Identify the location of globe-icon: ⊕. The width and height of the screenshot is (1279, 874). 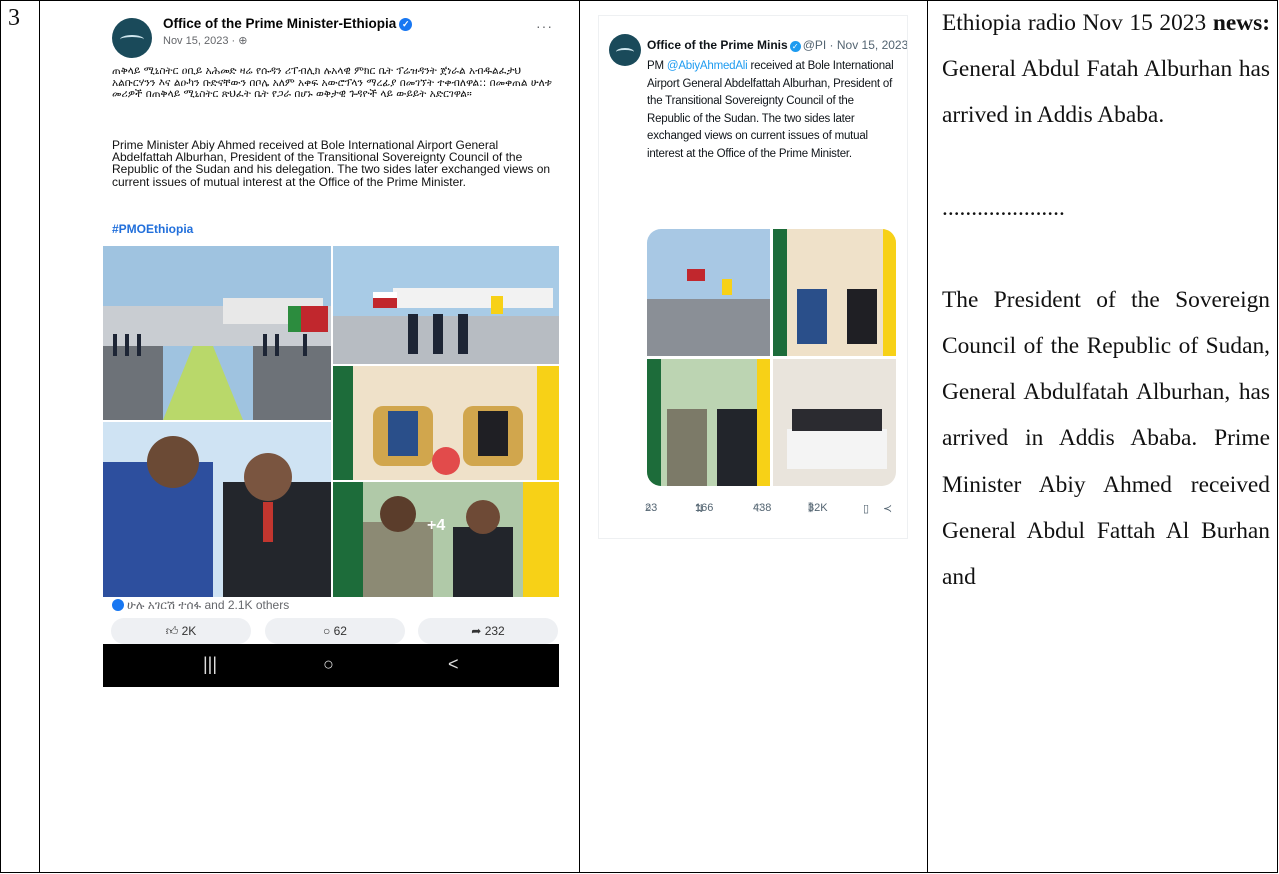
(243, 41).